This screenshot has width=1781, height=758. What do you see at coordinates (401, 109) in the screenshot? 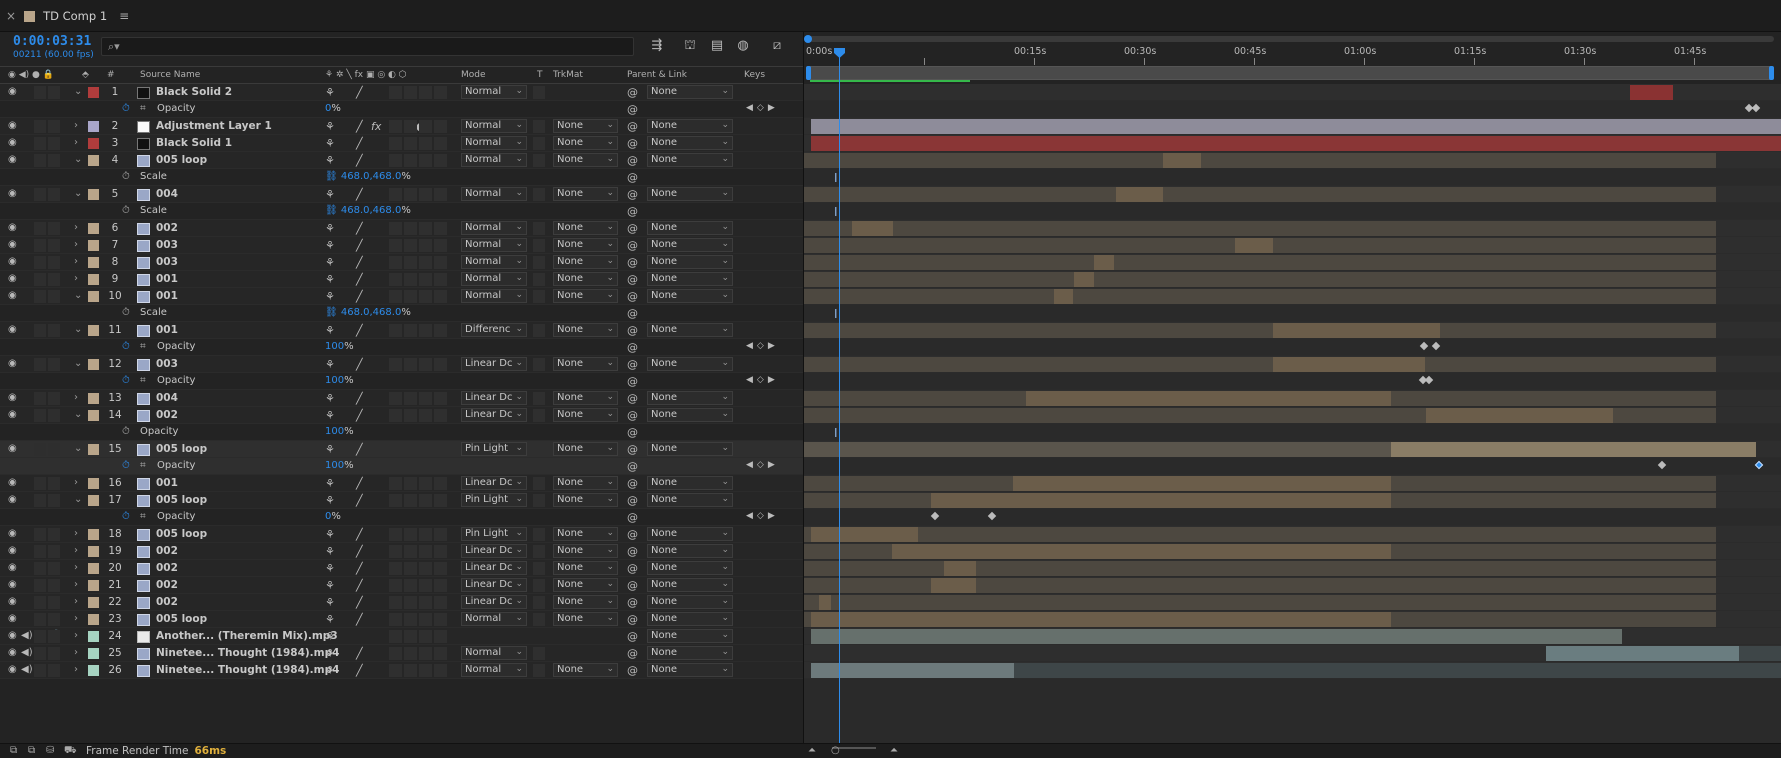
I see `property-row: ⏱ ⌗ Opacity 0% @ ◀◇▶` at bounding box center [401, 109].